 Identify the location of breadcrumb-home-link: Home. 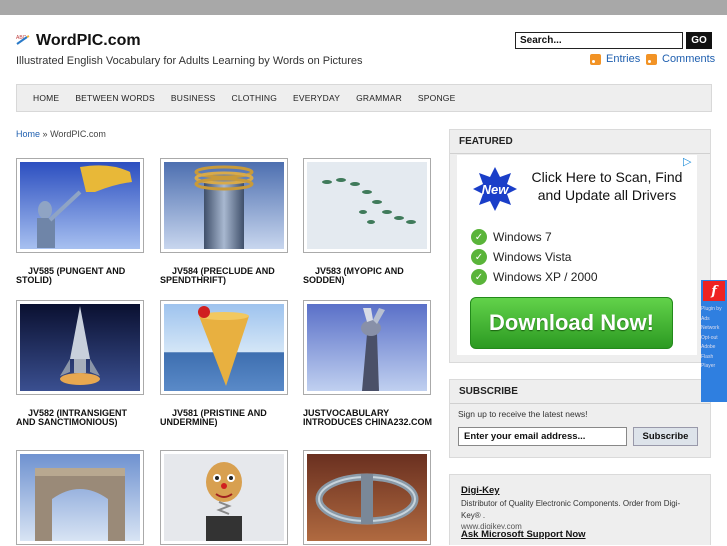
(28, 134).